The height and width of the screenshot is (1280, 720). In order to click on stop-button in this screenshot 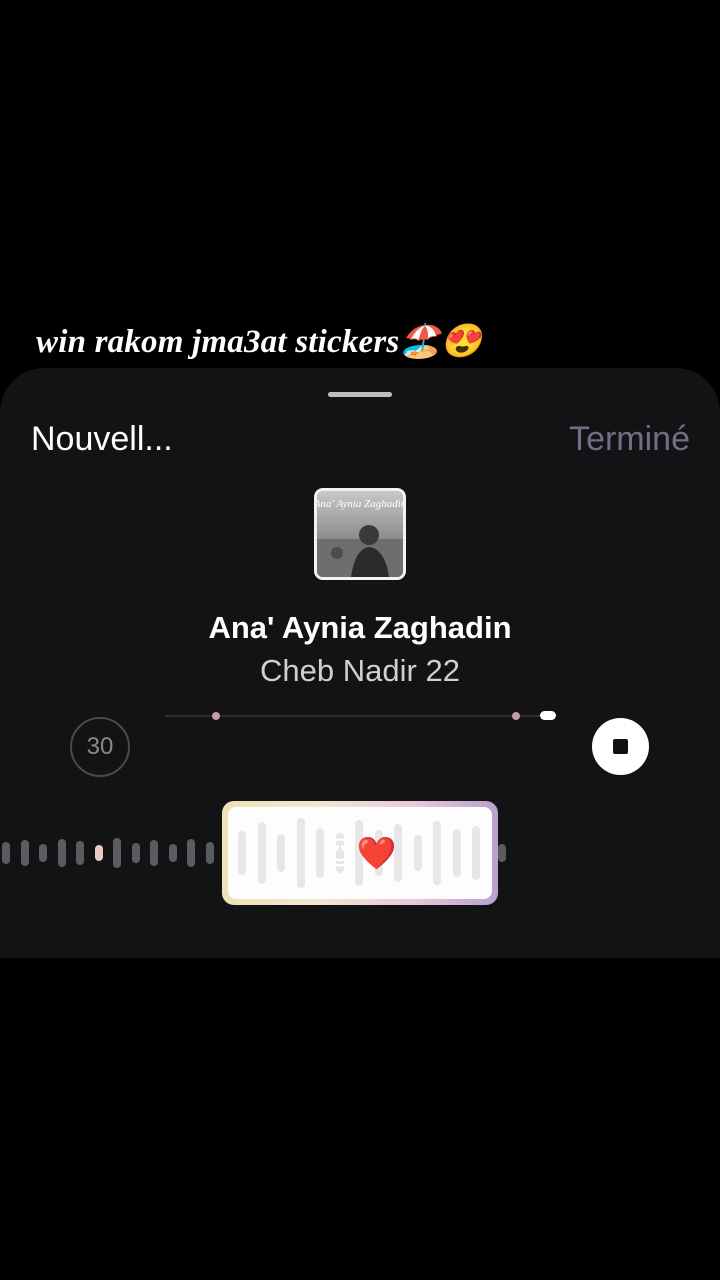, I will do `click(620, 746)`.